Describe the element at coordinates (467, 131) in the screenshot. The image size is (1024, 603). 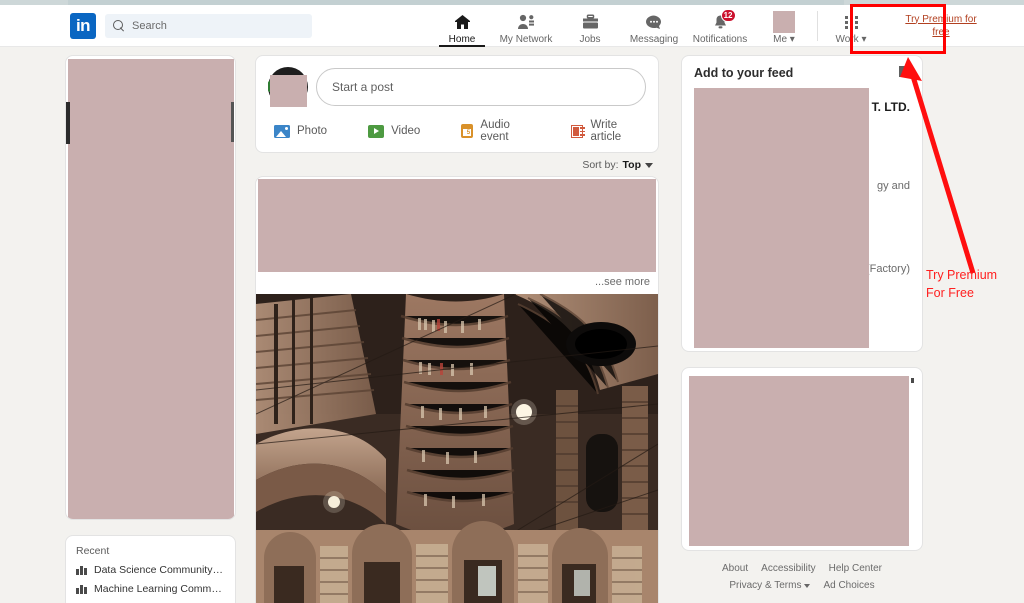
I see `calendar-audio-icon: 5` at that location.